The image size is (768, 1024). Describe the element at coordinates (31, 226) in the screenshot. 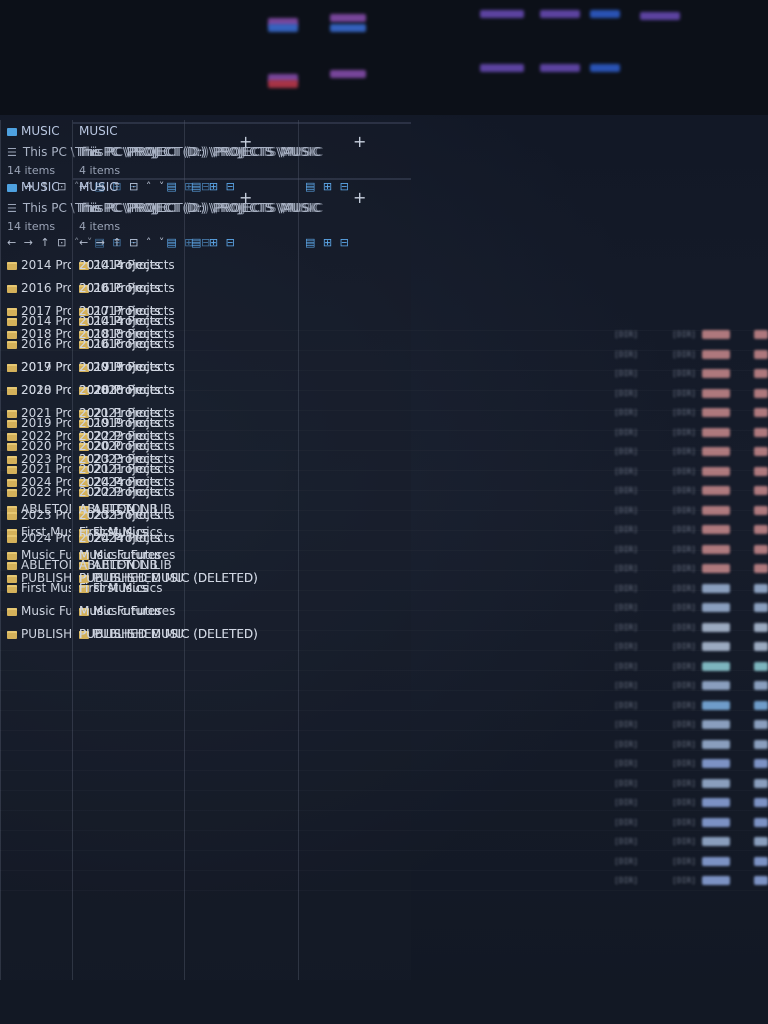

I see `item-count: 14 items` at that location.